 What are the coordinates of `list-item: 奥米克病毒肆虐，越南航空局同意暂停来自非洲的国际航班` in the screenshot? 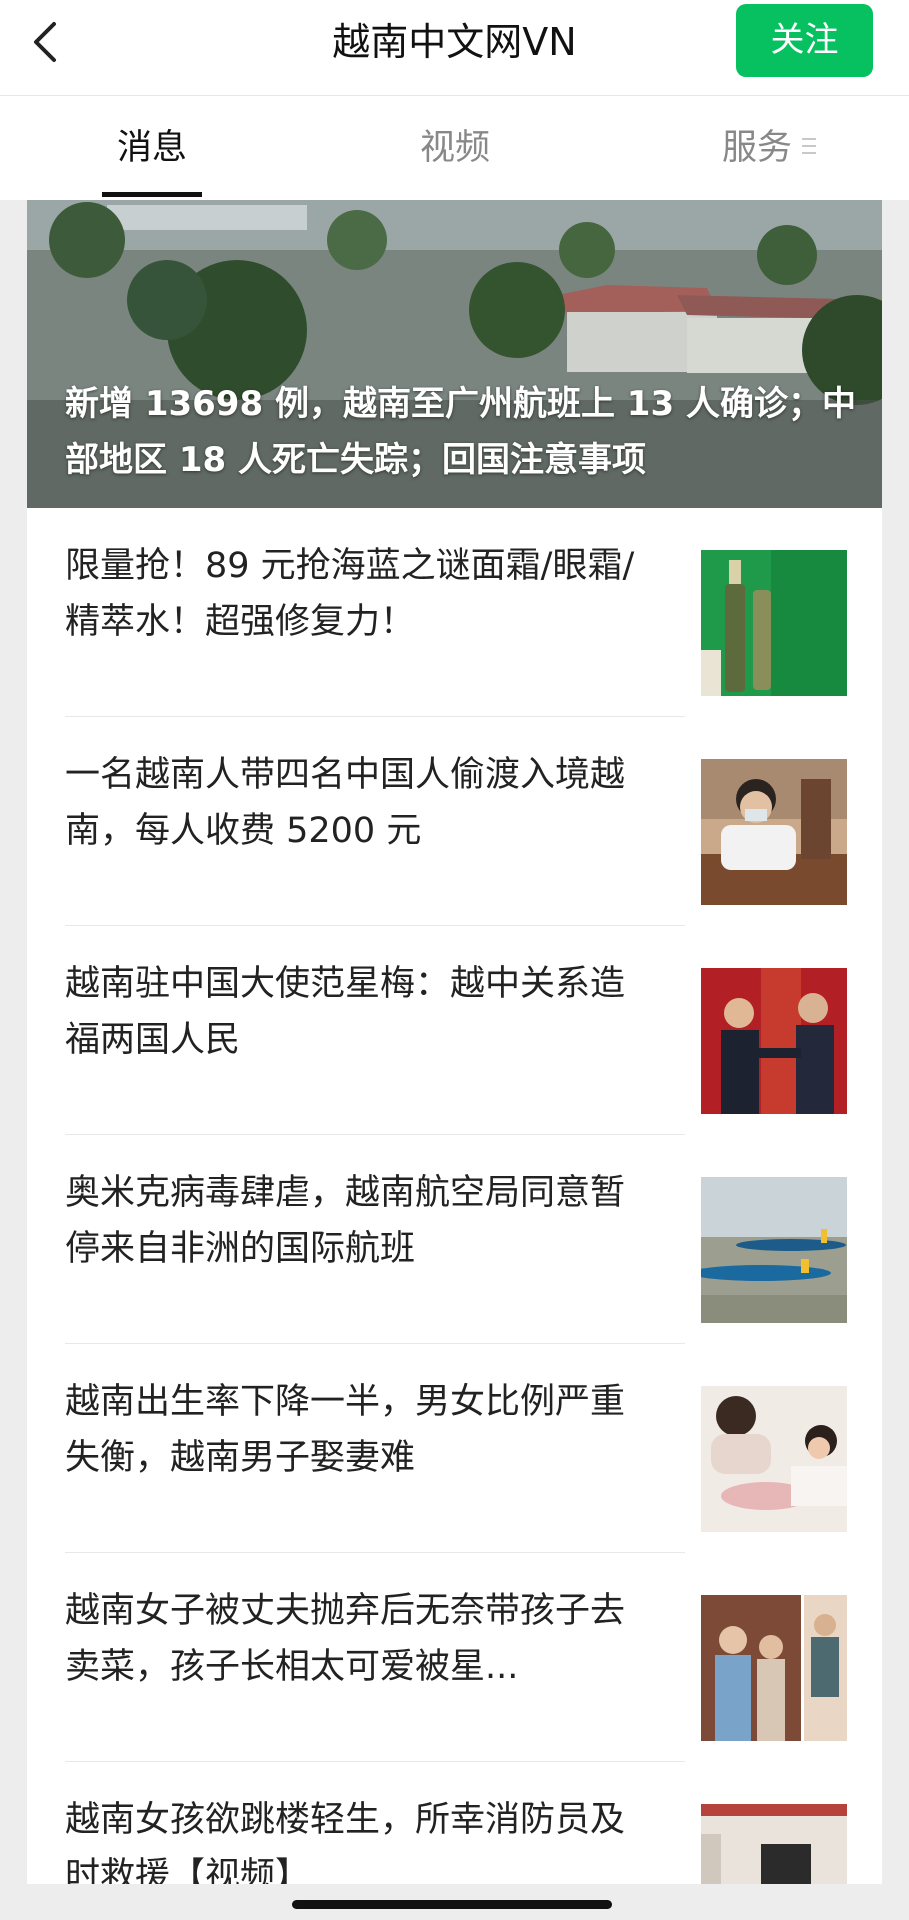 It's located at (454, 1239).